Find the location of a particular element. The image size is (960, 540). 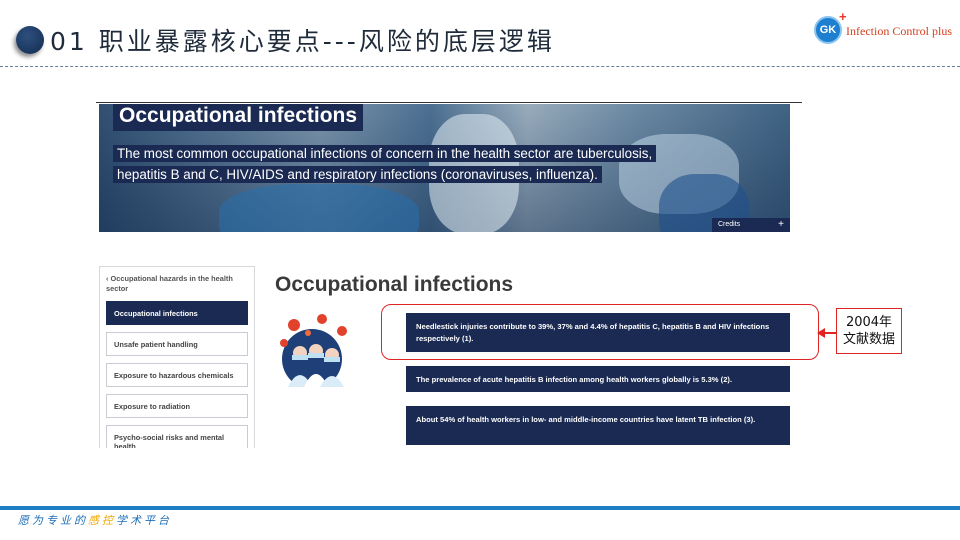

health-workers-virus-illustration-icon is located at coordinates (313, 350).